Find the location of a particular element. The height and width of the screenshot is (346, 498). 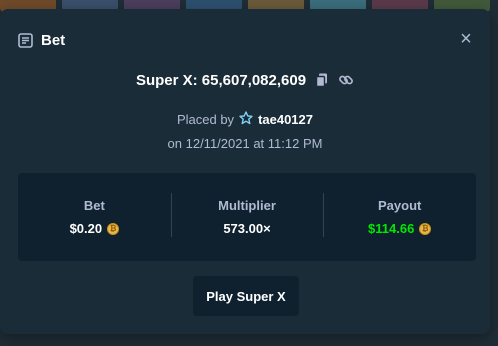

bet-date: on 12/11/2021 at 11:12 PM is located at coordinates (245, 143).